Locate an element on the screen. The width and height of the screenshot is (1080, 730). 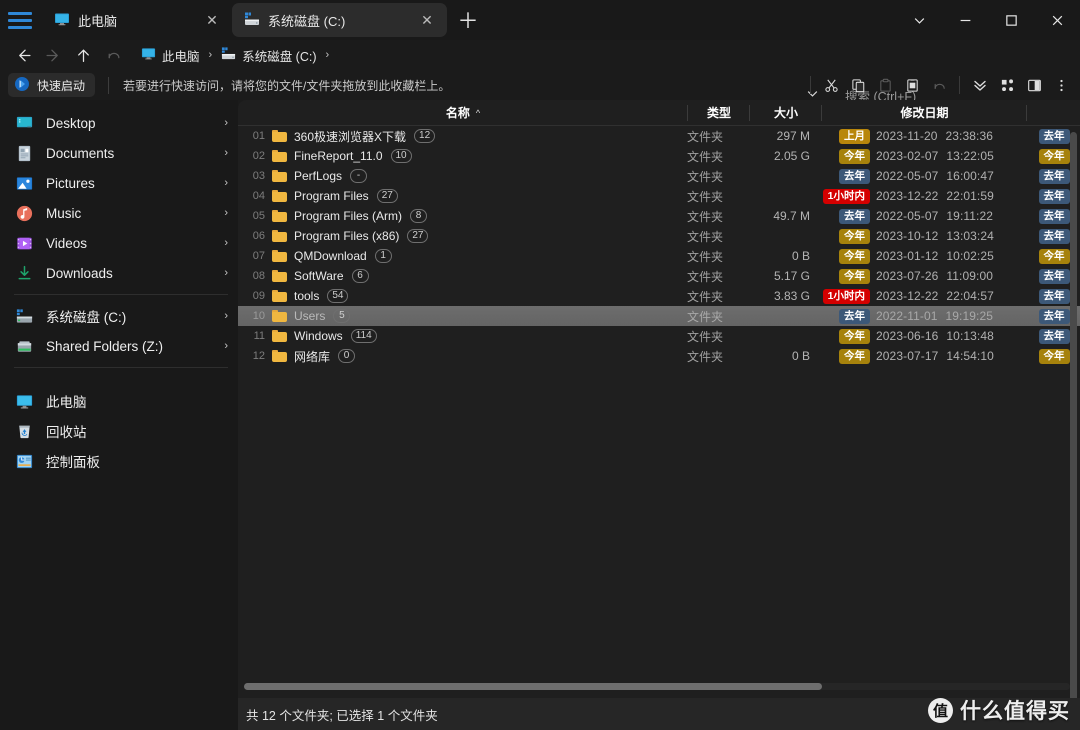
file-name: FineReport_11.0 is located at coordinates (338, 156).